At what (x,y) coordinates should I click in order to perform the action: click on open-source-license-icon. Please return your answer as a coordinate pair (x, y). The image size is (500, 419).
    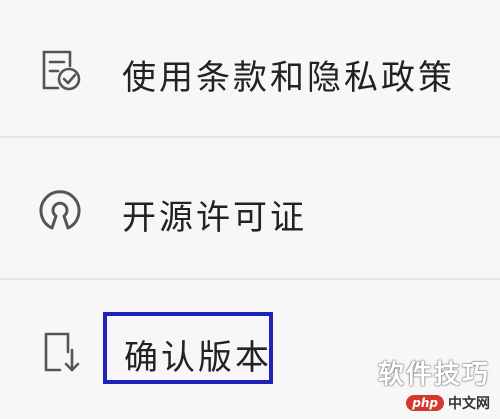
    Looking at the image, I should click on (60, 210).